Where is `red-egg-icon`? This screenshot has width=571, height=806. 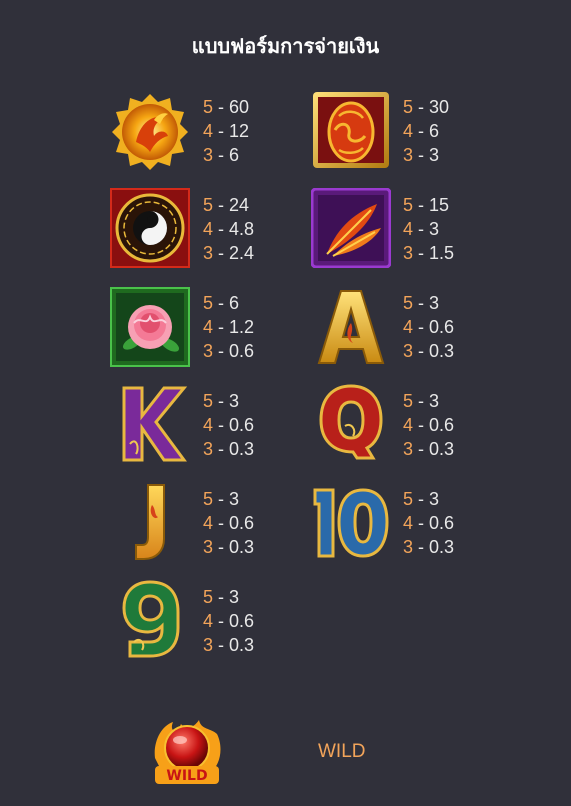
red-egg-icon is located at coordinates (351, 130).